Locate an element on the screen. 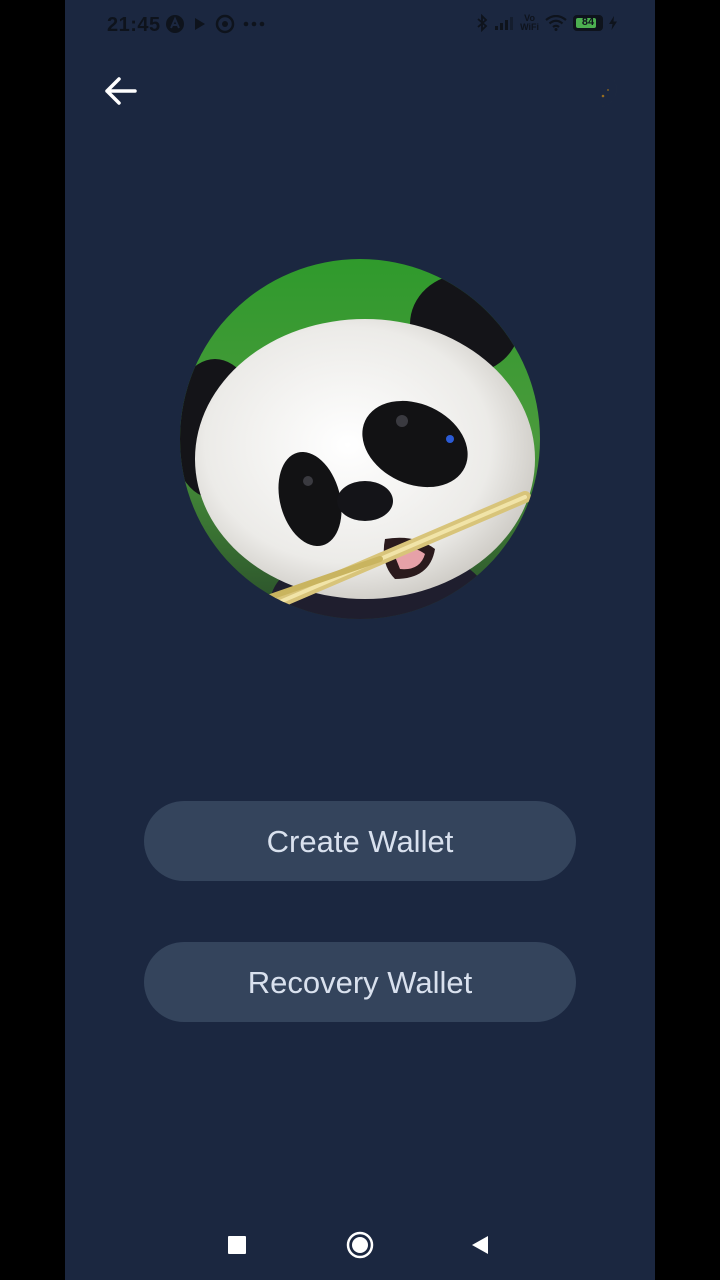 The height and width of the screenshot is (1280, 720). home-button is located at coordinates (360, 1245).